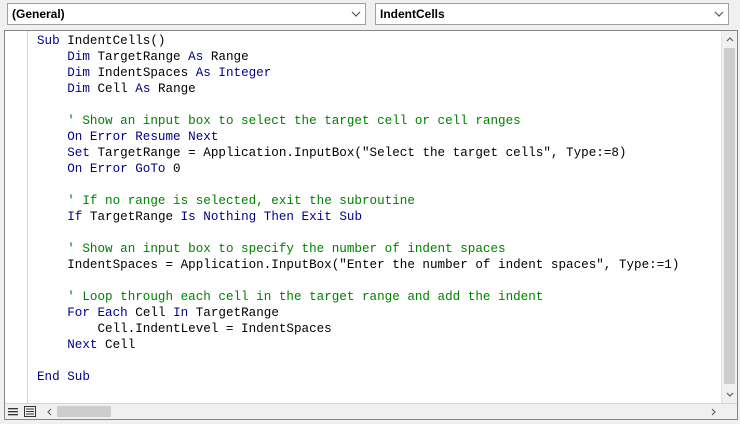 The height and width of the screenshot is (424, 740). I want to click on vertical-scrollbar, so click(729, 217).